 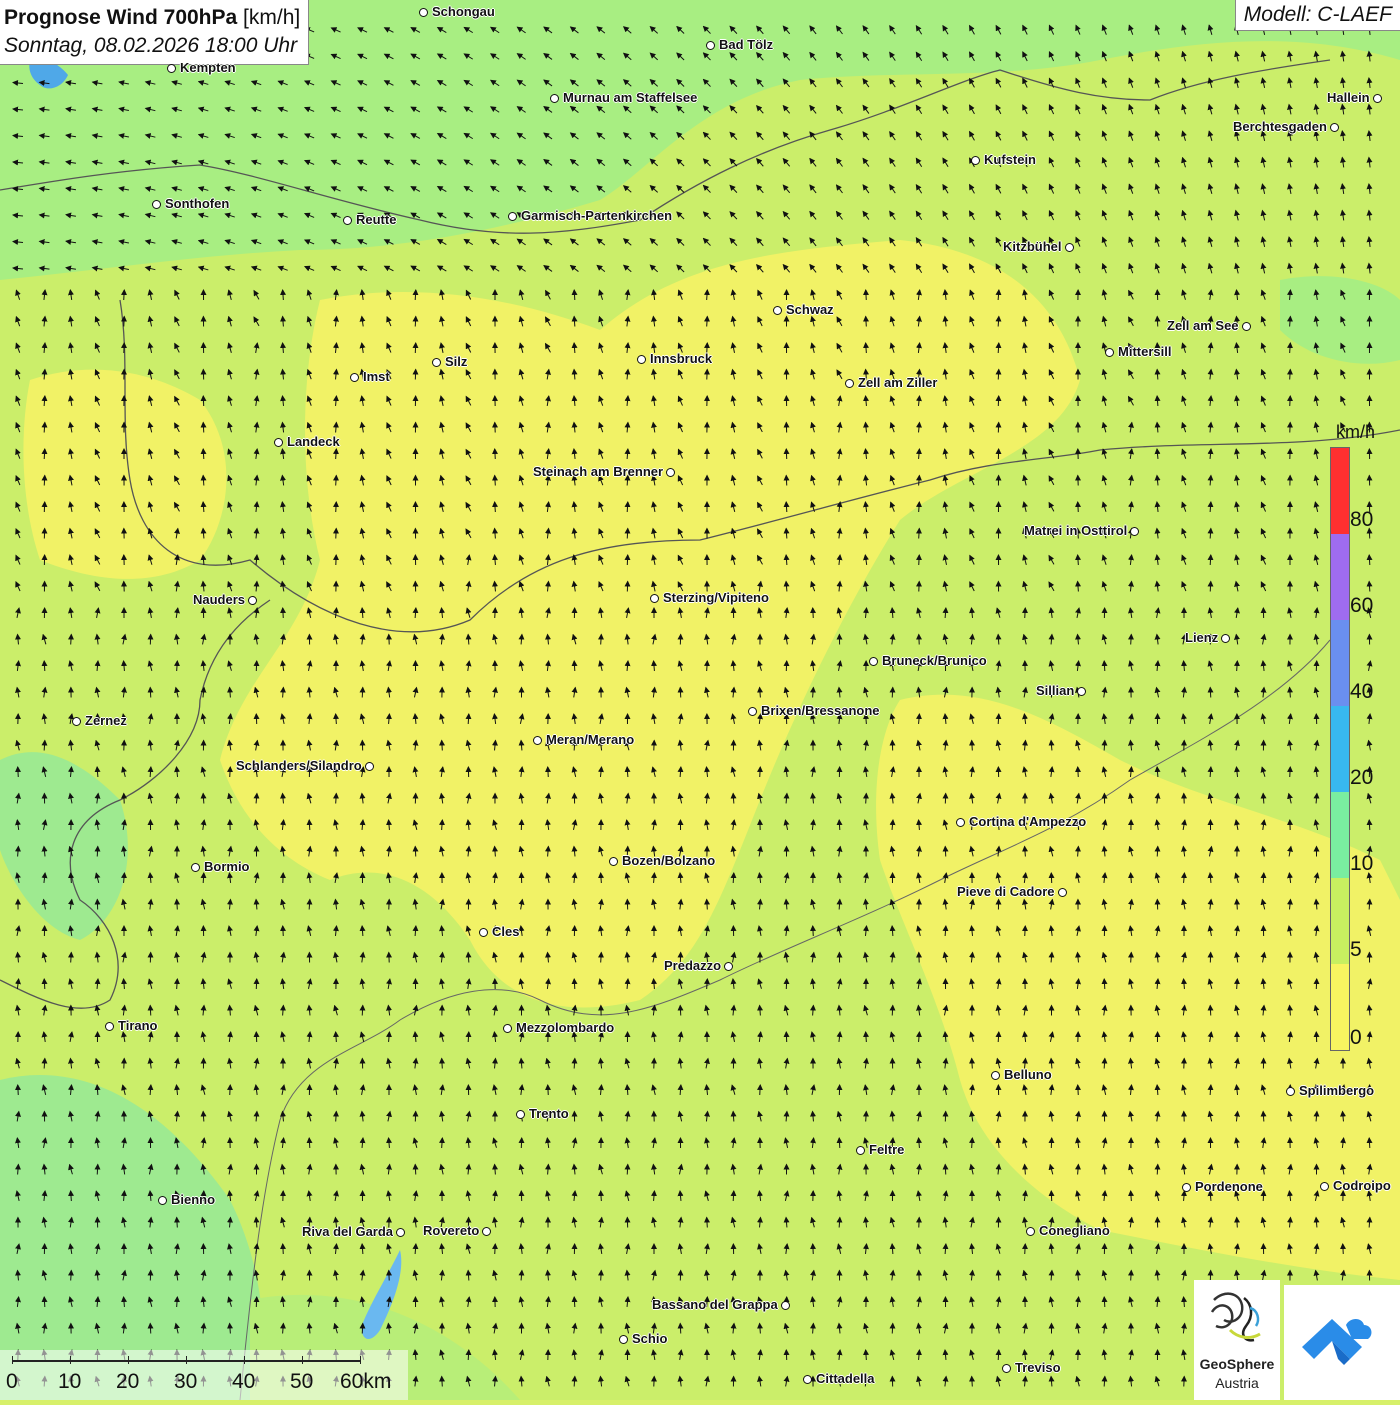 What do you see at coordinates (376, 376) in the screenshot?
I see `city-label: Imst` at bounding box center [376, 376].